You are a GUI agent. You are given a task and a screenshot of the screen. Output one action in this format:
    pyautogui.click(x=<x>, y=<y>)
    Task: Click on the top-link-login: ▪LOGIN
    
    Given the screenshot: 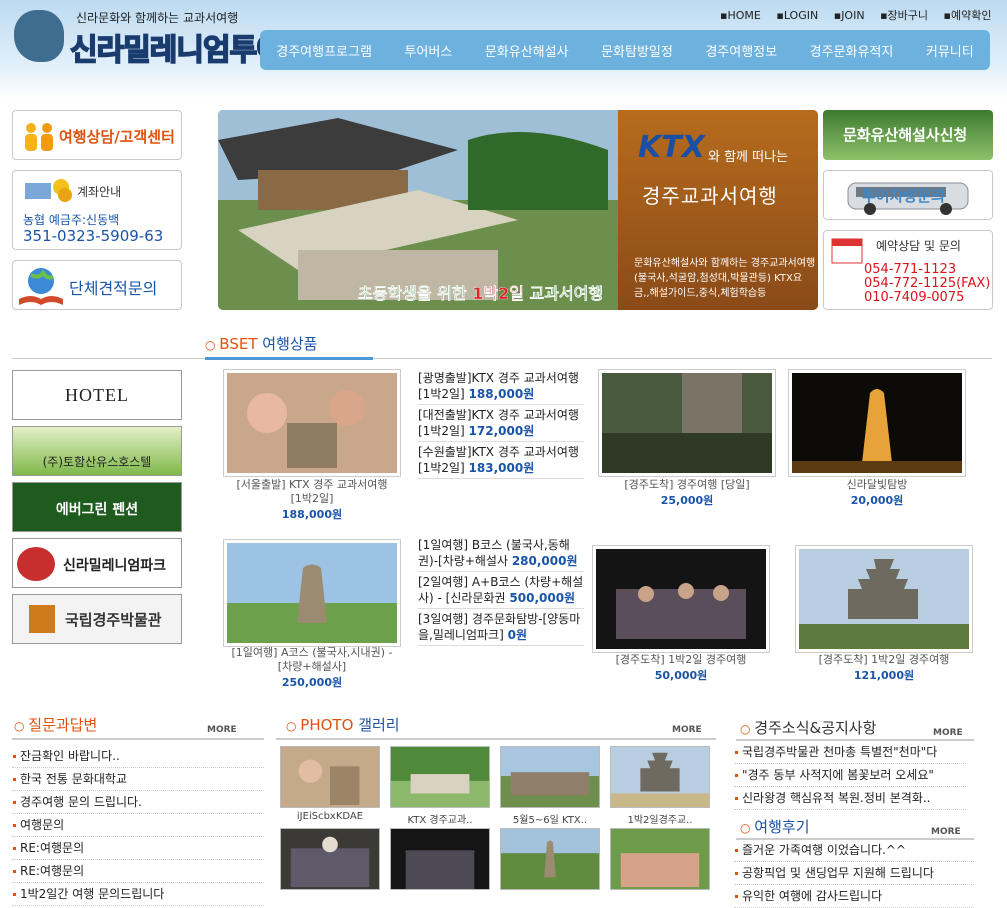 What is the action you would take?
    pyautogui.click(x=797, y=15)
    